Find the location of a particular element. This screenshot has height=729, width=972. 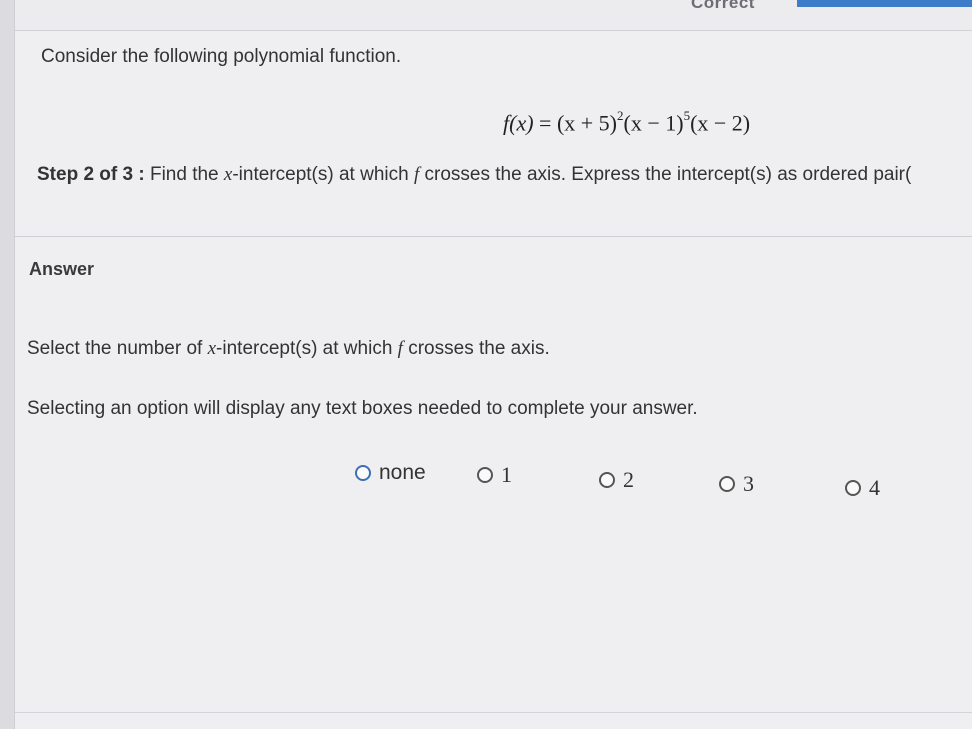

option-3: 3 is located at coordinates (736, 484).